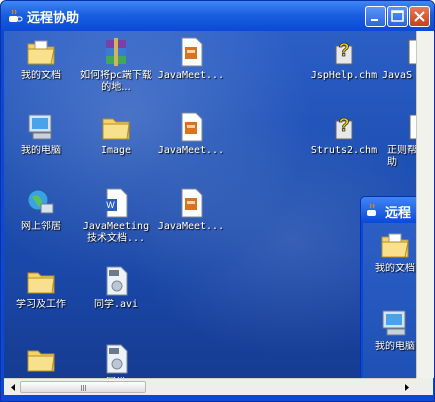  What do you see at coordinates (374, 20) in the screenshot?
I see `minimize-icon` at bounding box center [374, 20].